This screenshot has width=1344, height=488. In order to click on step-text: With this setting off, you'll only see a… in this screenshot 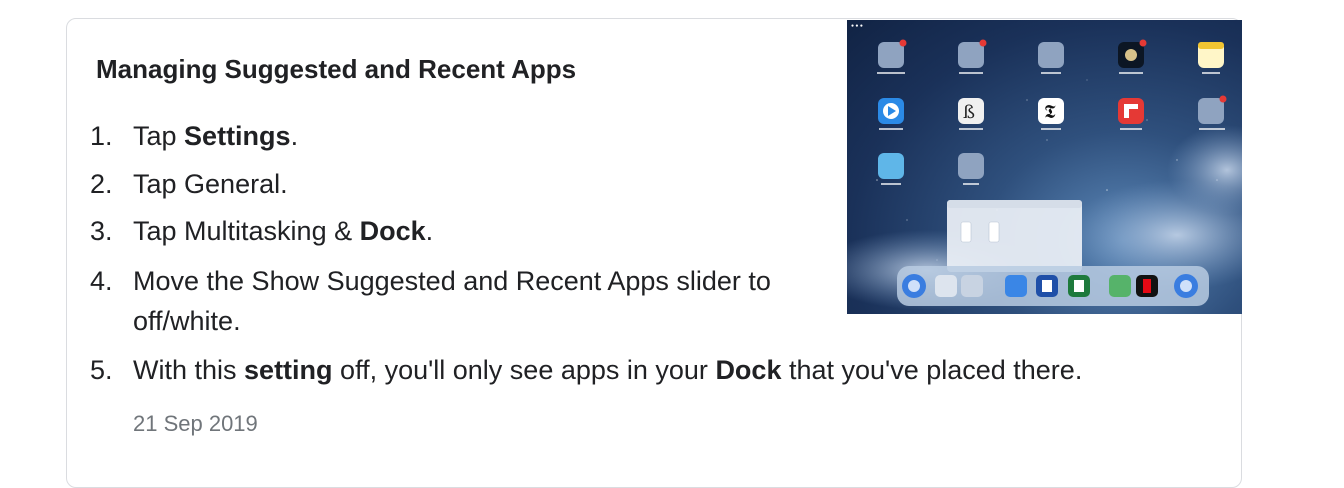, I will do `click(608, 370)`.